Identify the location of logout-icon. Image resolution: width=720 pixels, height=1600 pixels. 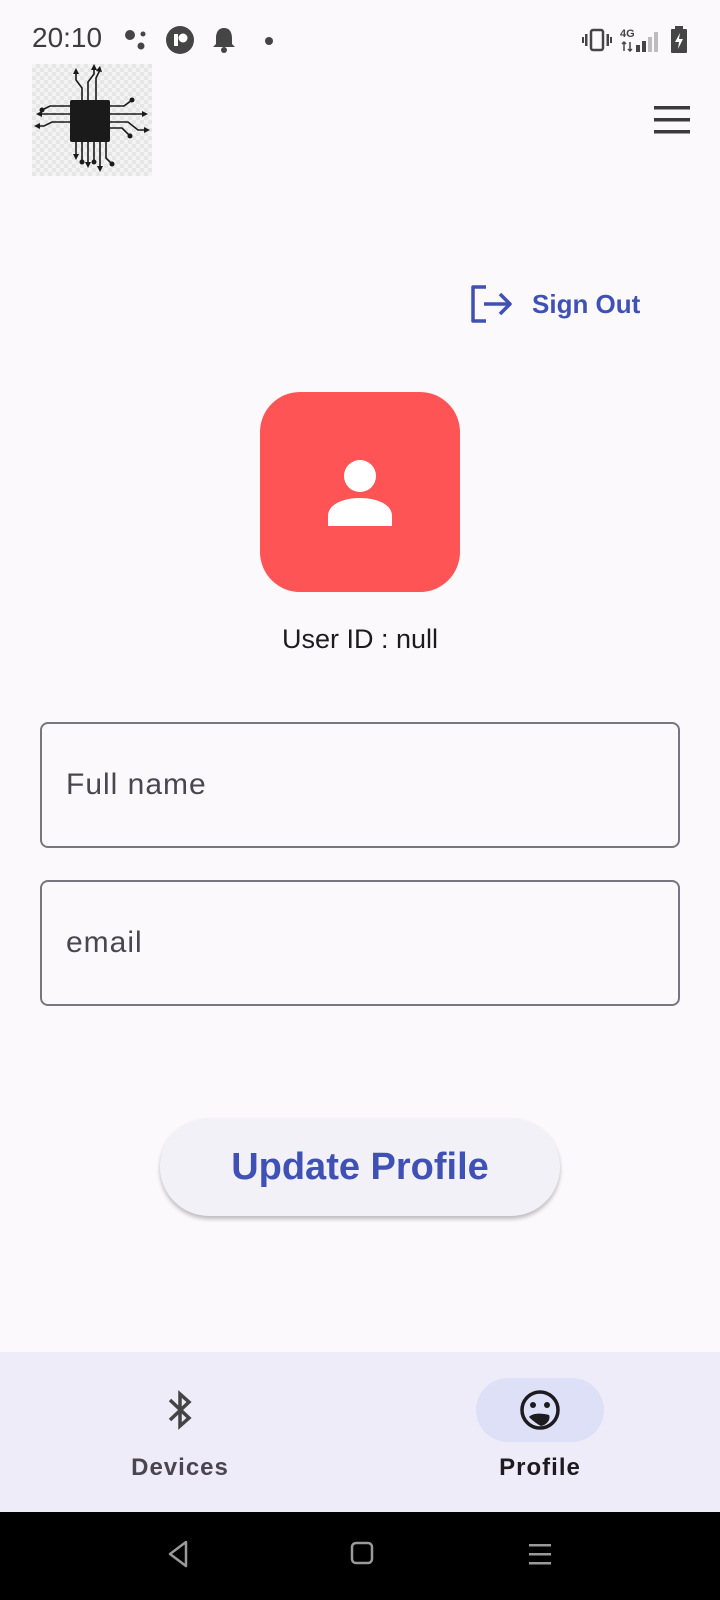
(491, 304).